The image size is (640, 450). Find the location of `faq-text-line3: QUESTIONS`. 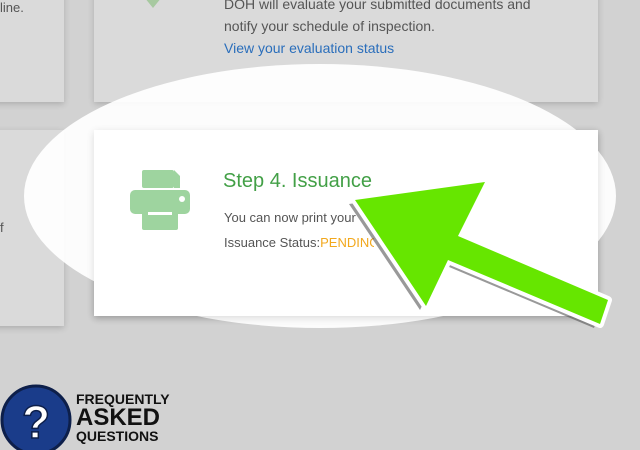

faq-text-line3: QUESTIONS is located at coordinates (117, 436).